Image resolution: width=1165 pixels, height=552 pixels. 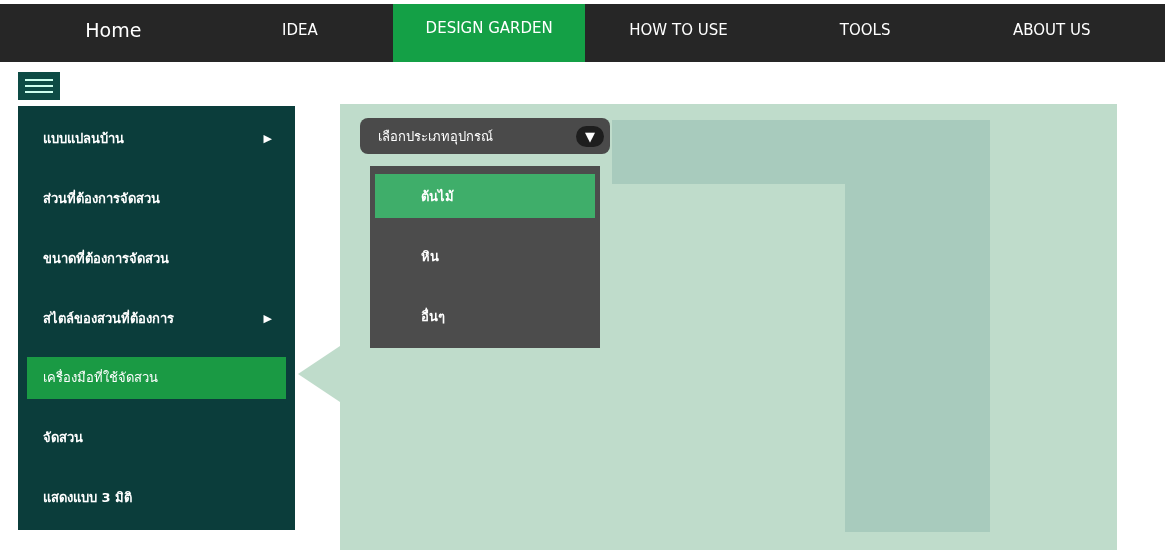 I want to click on nav-tab: ABOUT US, so click(x=1051, y=33).